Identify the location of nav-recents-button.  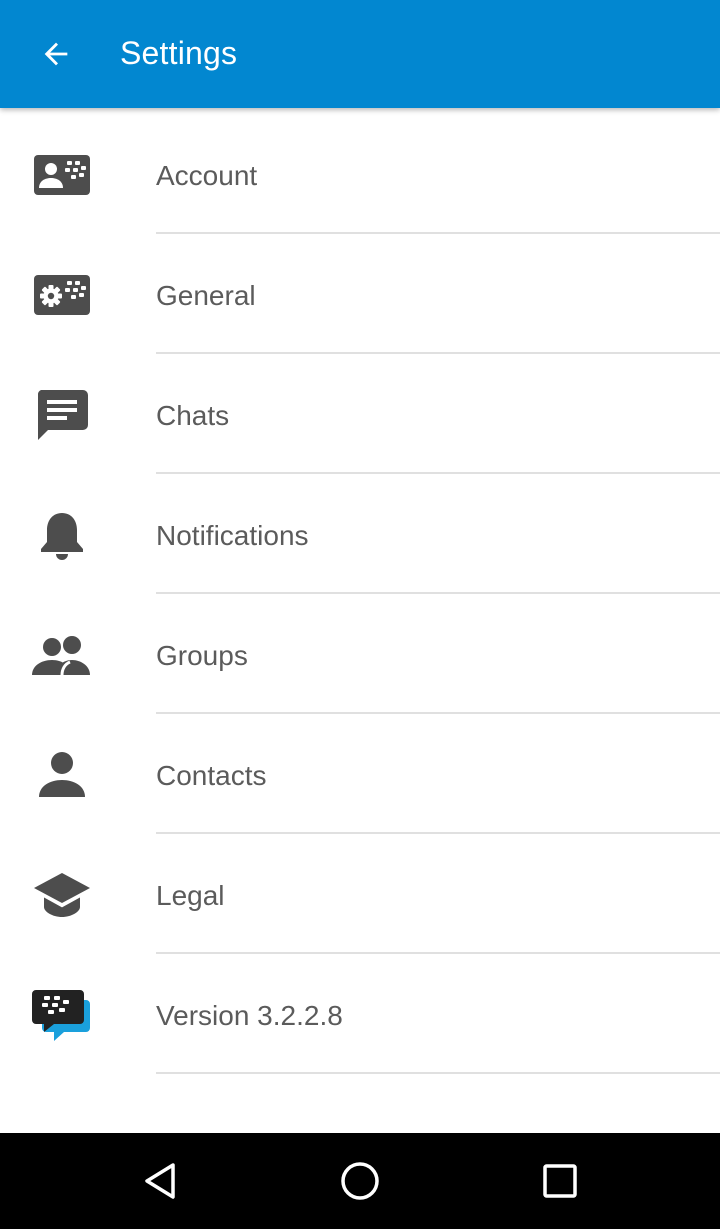
(560, 1181).